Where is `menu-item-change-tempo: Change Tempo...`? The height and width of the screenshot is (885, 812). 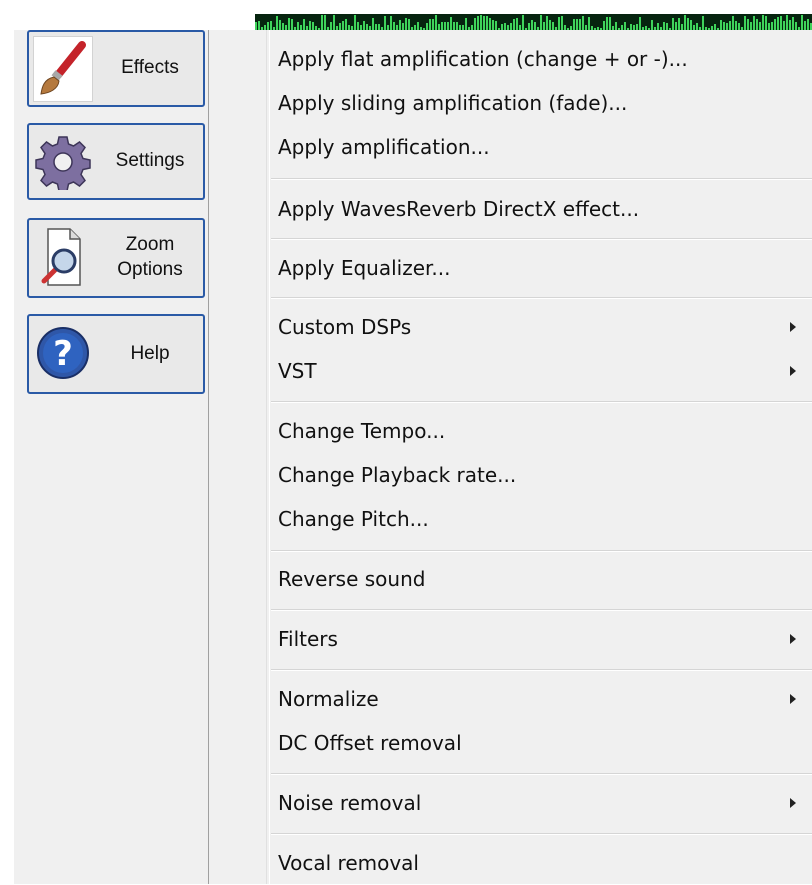 menu-item-change-tempo: Change Tempo... is located at coordinates (540, 431).